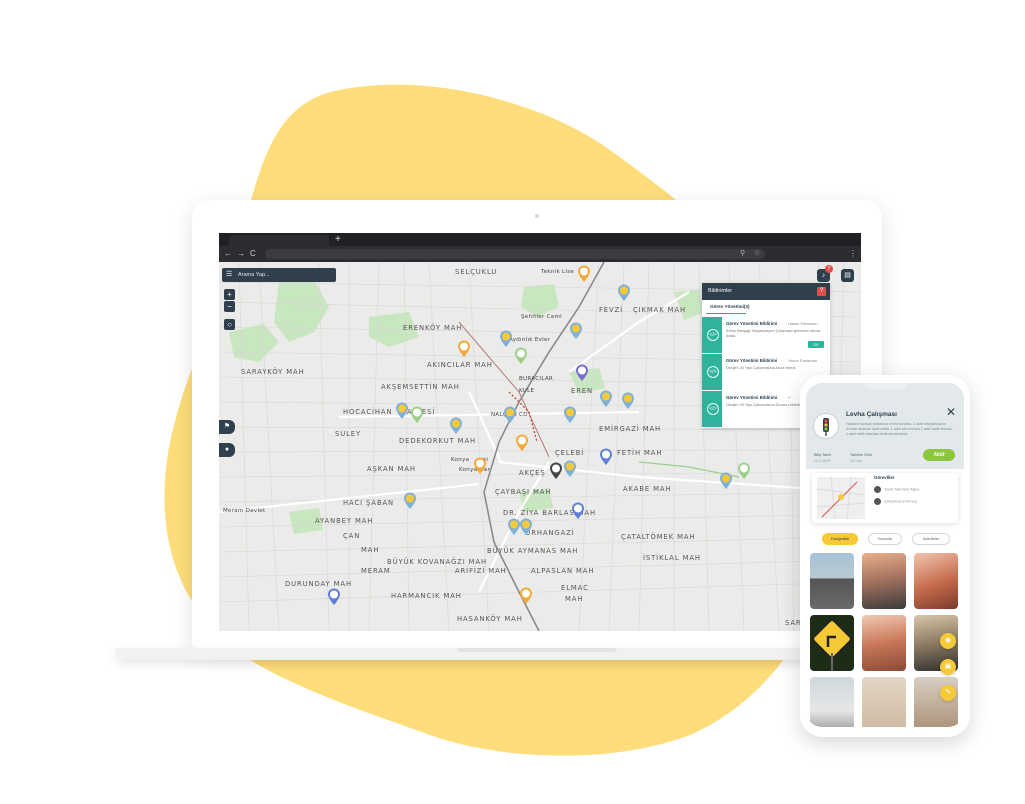  What do you see at coordinates (948, 641) in the screenshot?
I see `camera-icon: ◉` at bounding box center [948, 641].